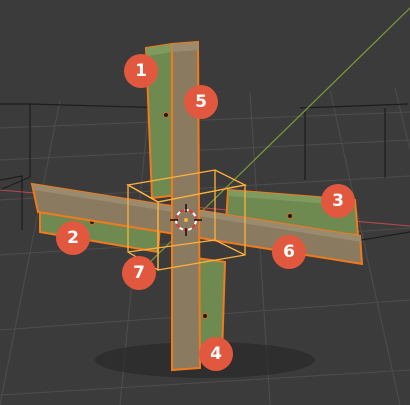 This screenshot has height=405, width=410. I want to click on badge-4: 4, so click(216, 354).